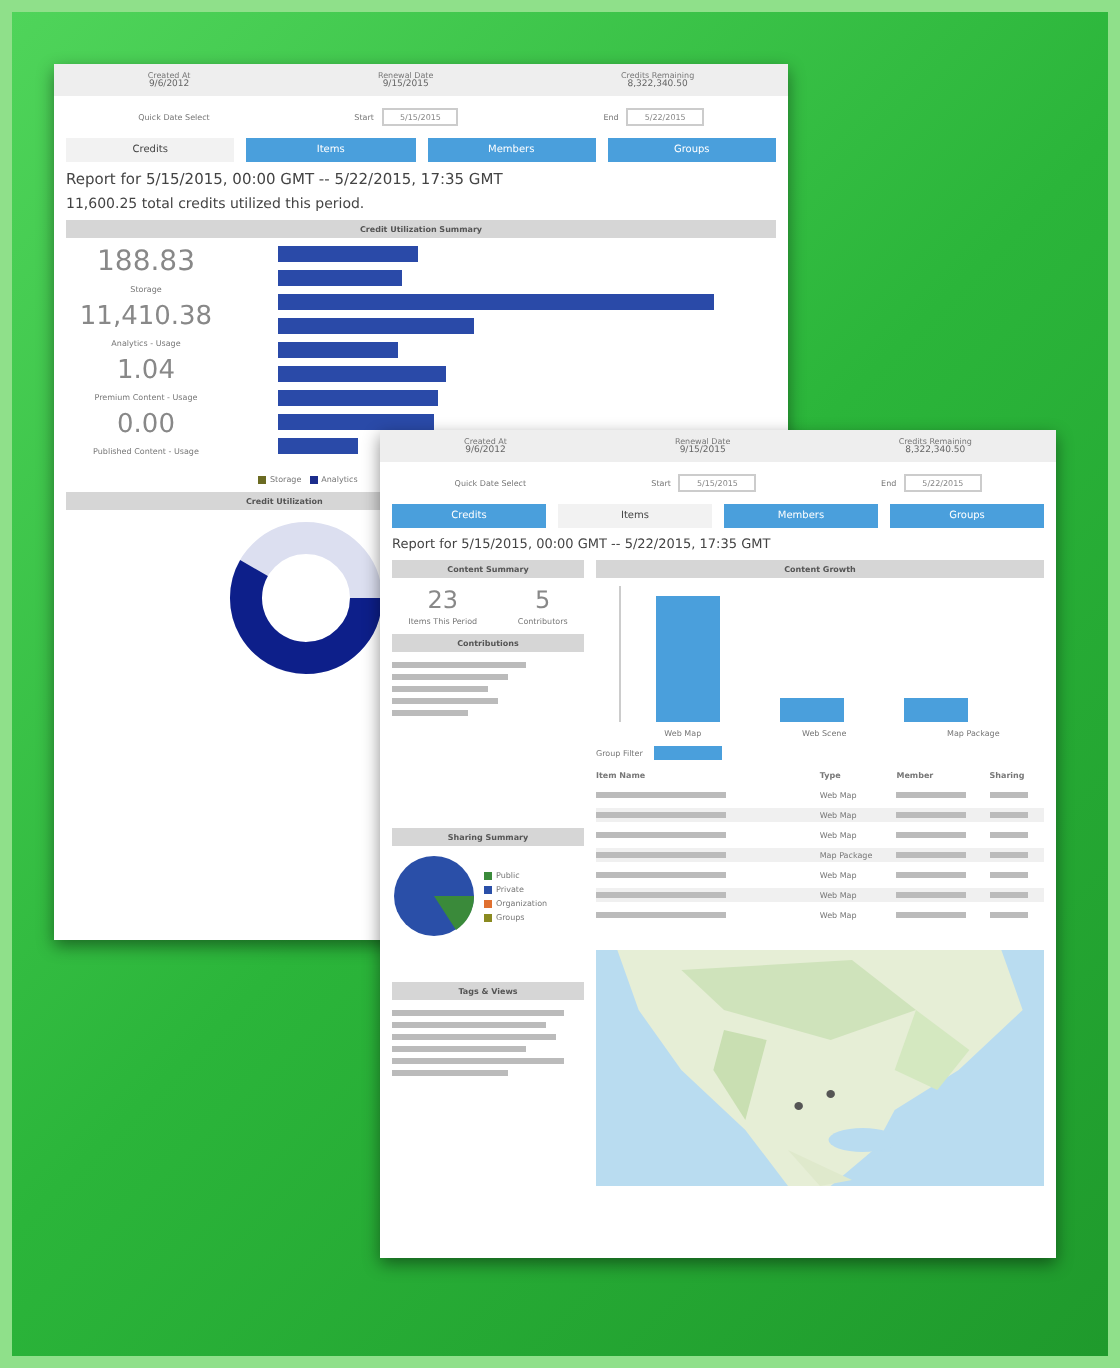 The height and width of the screenshot is (1368, 1120). I want to click on stat-value: 0.00, so click(146, 425).